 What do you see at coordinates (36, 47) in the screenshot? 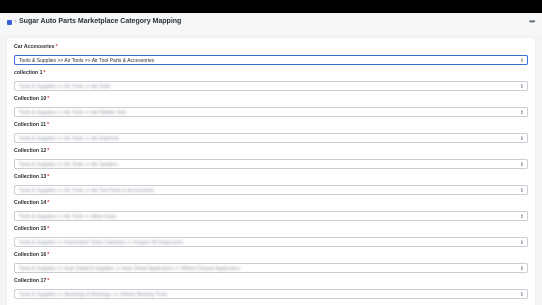
I see `field-label: Car Accessories*` at bounding box center [36, 47].